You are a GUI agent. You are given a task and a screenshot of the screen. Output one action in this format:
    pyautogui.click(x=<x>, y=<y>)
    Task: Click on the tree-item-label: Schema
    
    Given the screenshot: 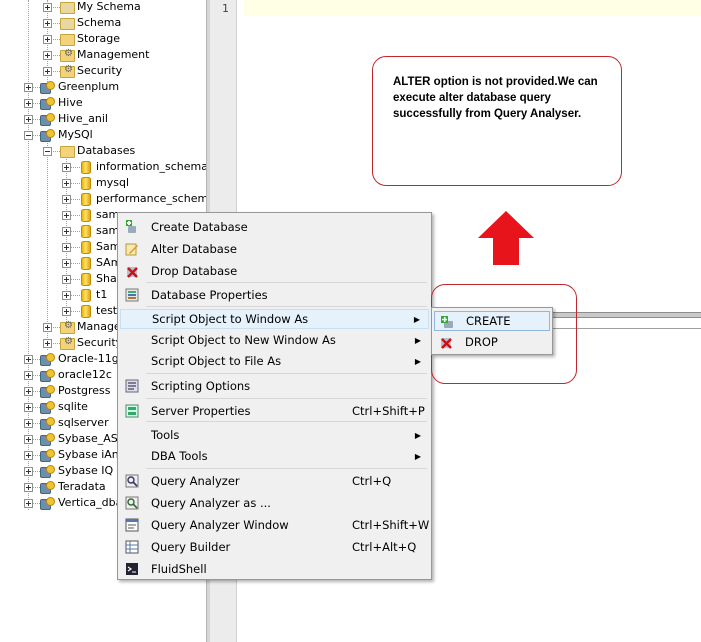 What is the action you would take?
    pyautogui.click(x=99, y=22)
    